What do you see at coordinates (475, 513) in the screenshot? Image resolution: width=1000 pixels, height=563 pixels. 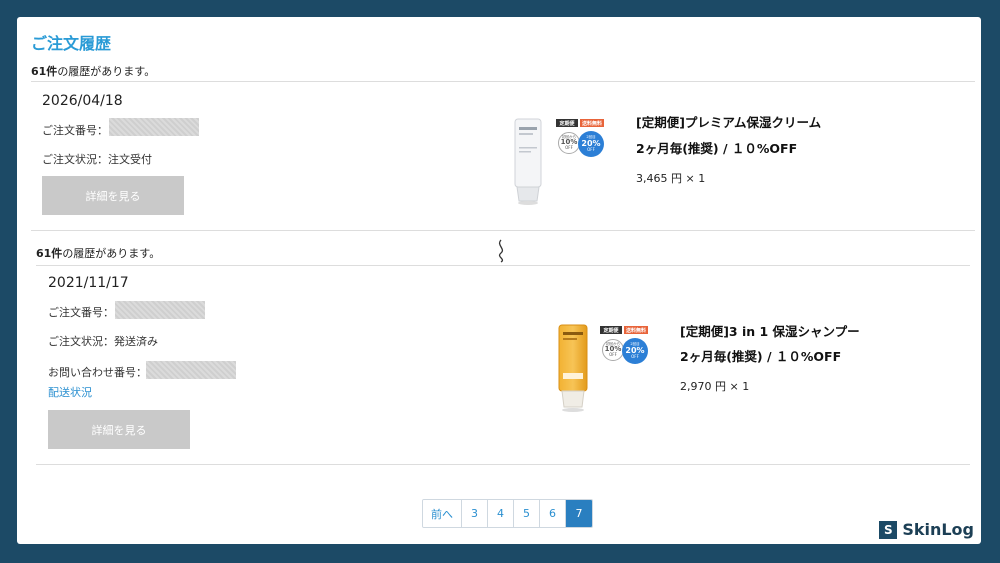 I see `pagination-page: 3` at bounding box center [475, 513].